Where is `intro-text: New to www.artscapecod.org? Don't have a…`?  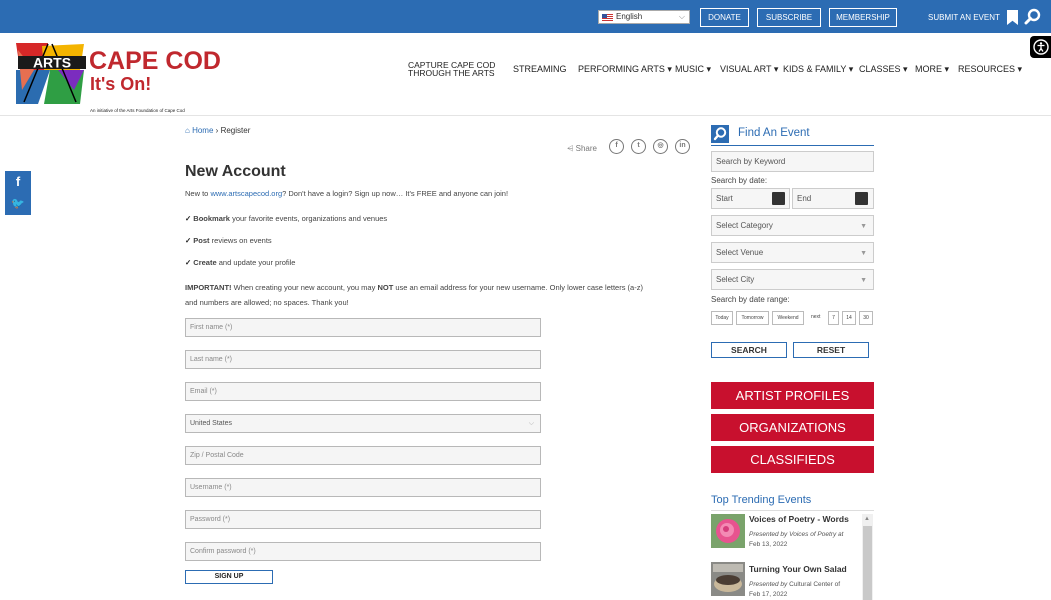
intro-text: New to www.artscapecod.org? Don't have a… is located at coordinates (347, 193).